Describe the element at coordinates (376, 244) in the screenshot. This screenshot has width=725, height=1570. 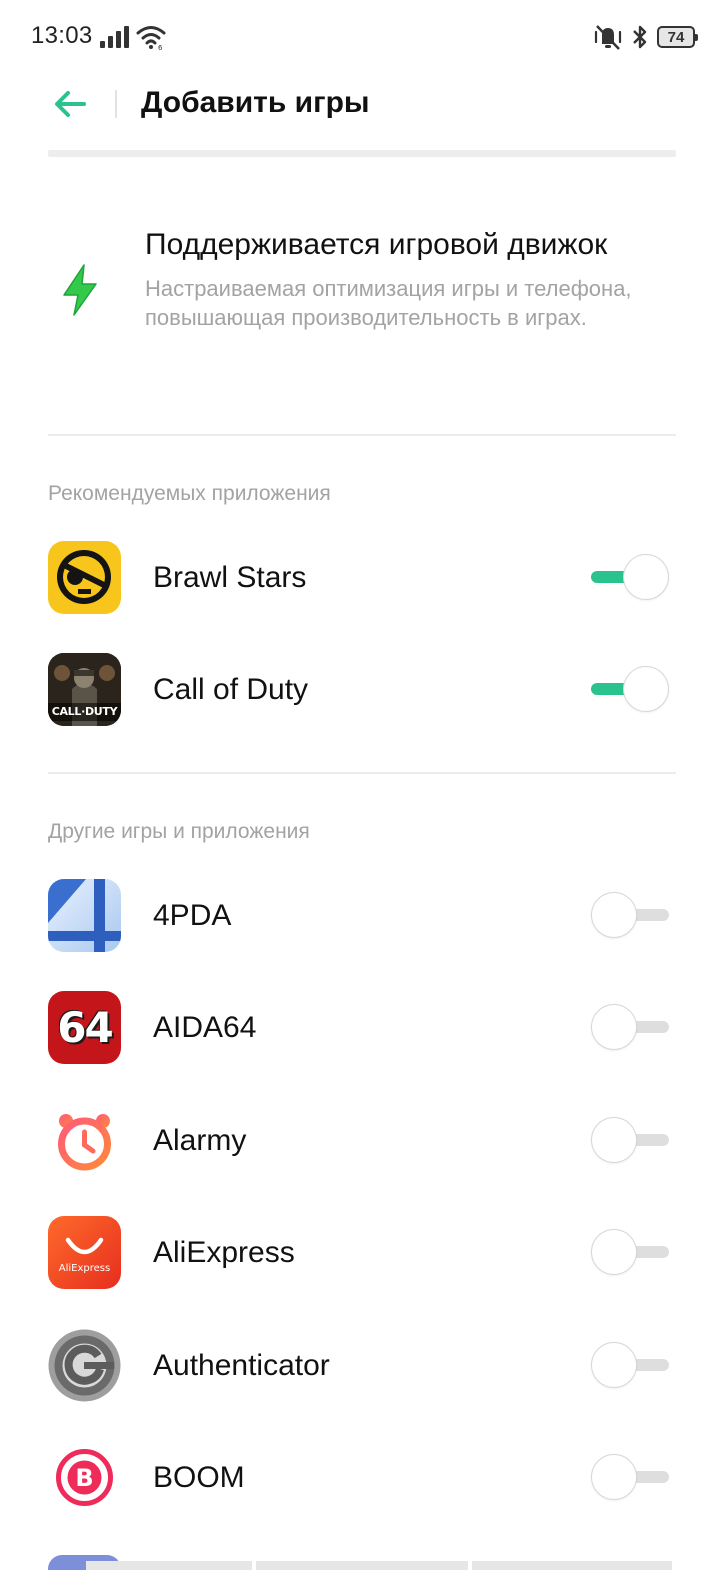
I see `feature-title: Поддерживается игровой движок` at that location.